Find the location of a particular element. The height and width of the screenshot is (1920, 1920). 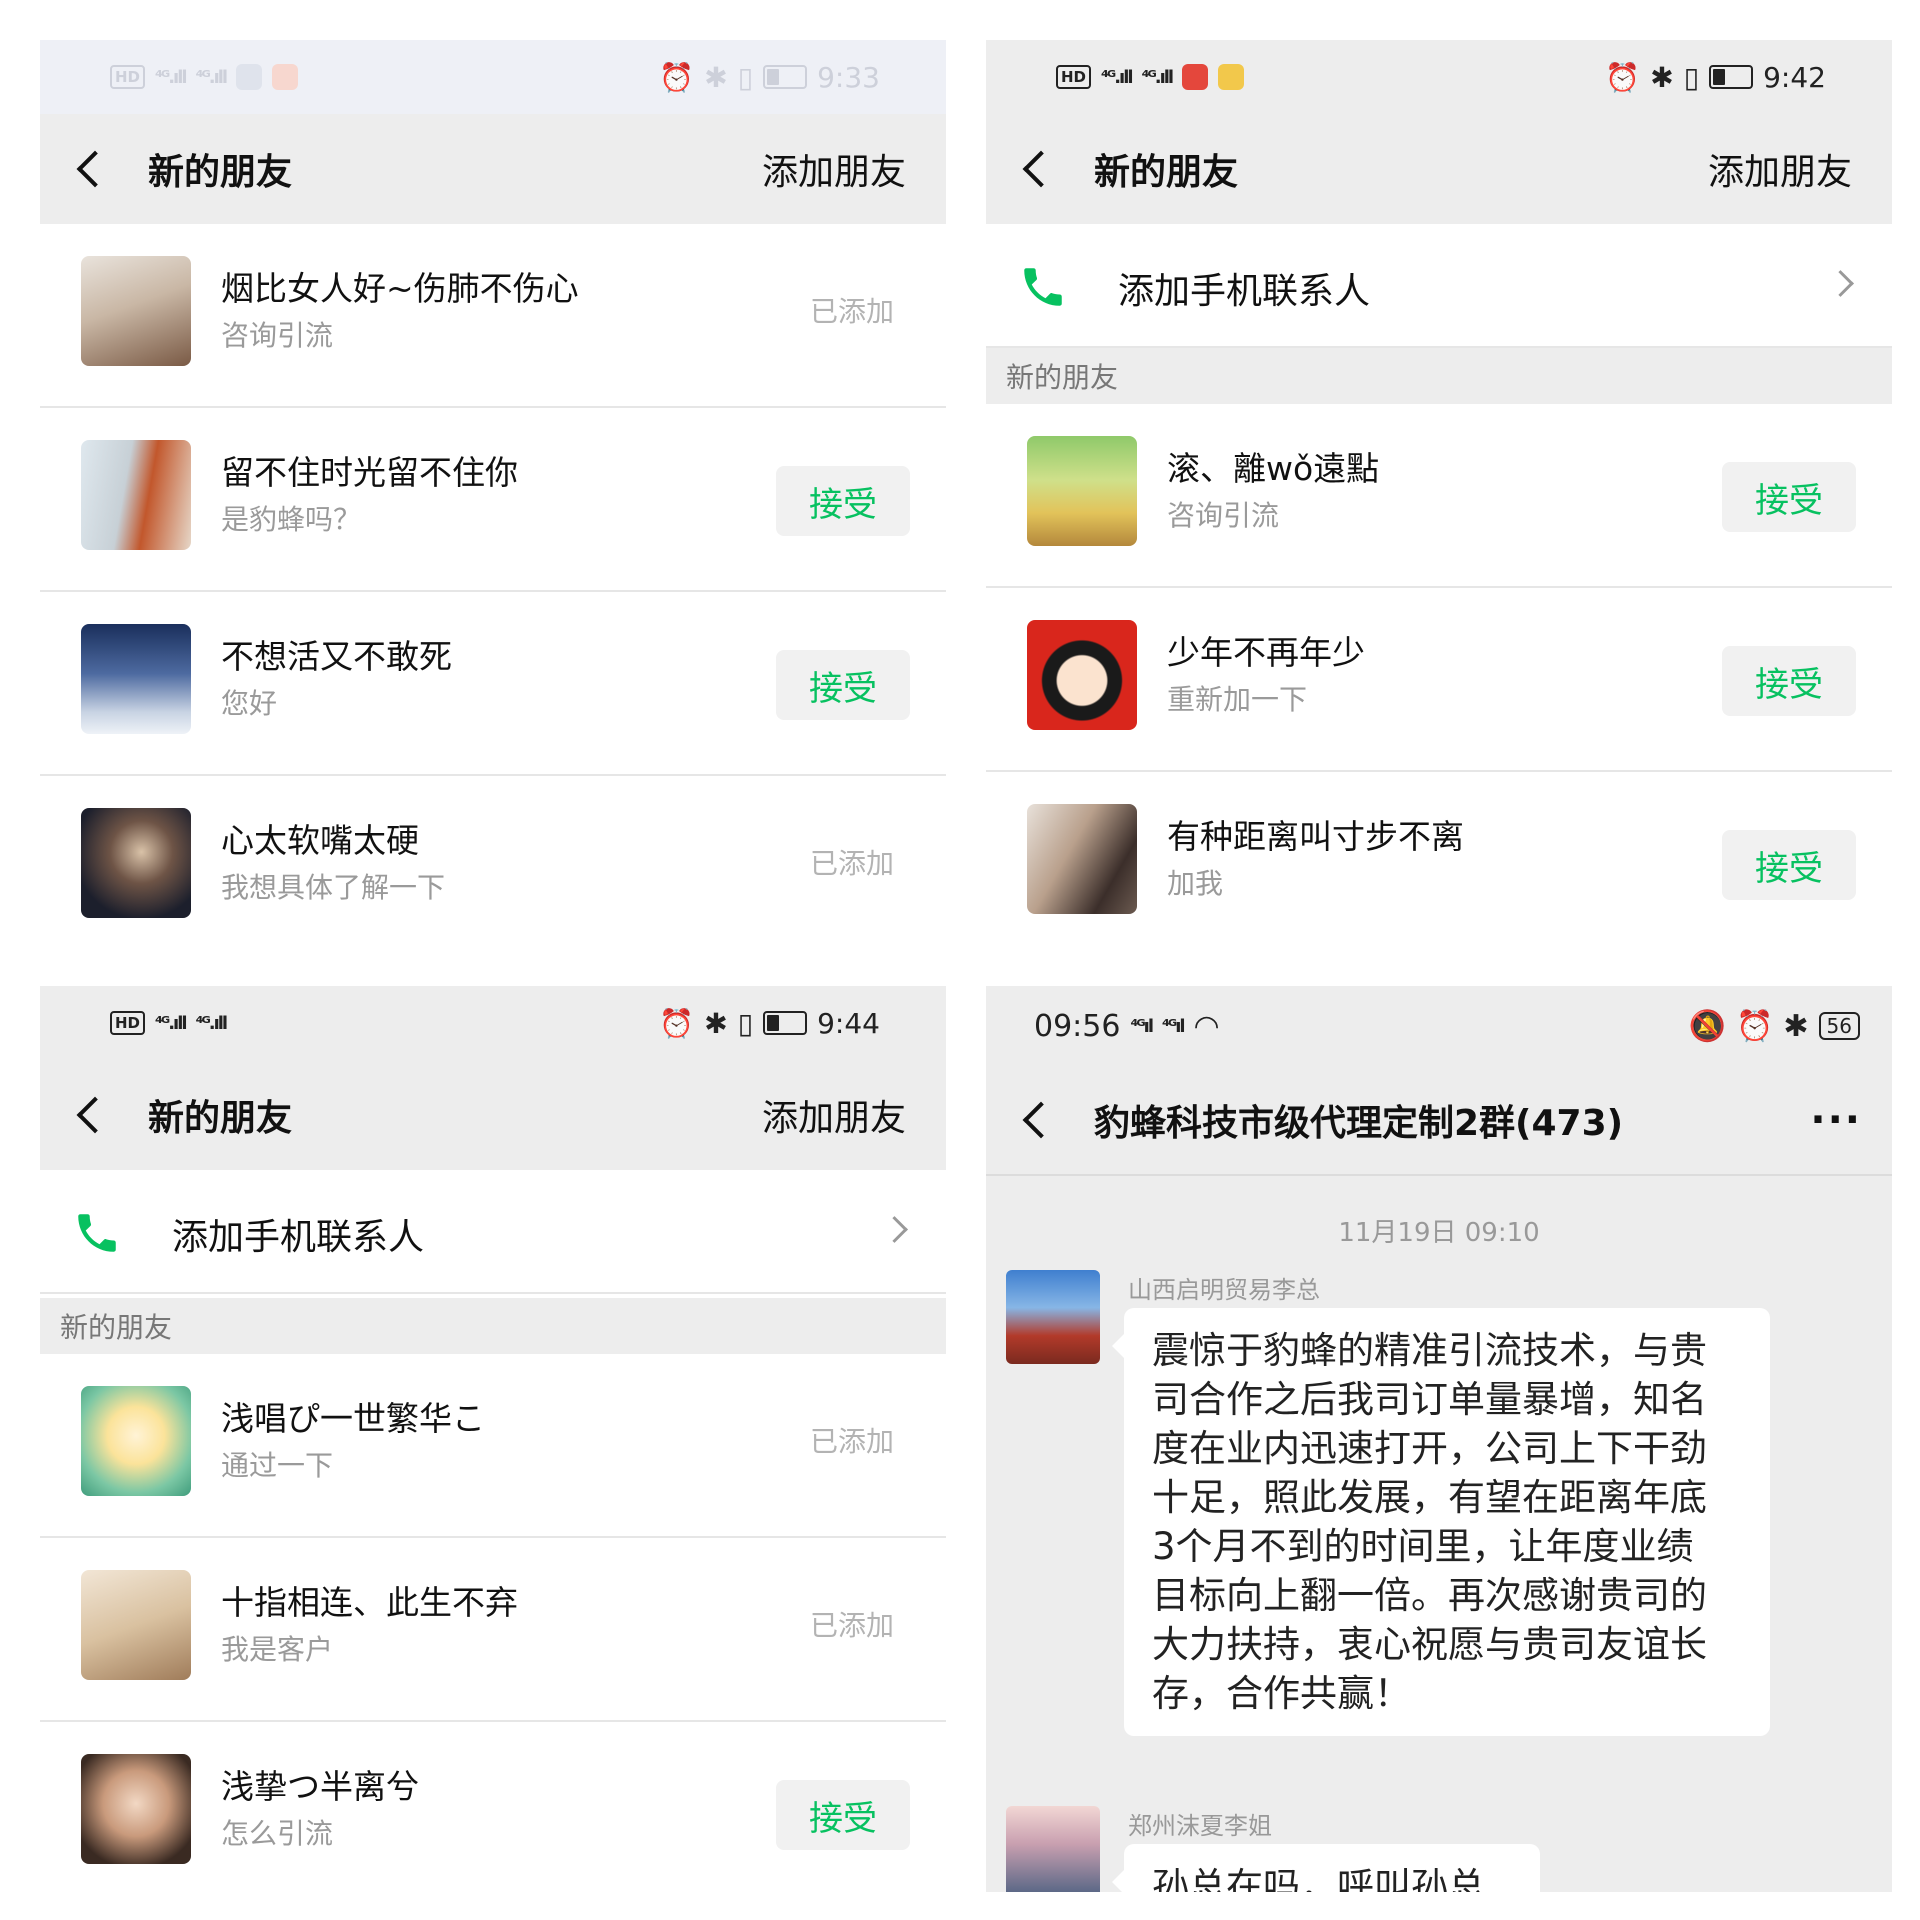

friend-message: 重新加一下 is located at coordinates (1237, 699).